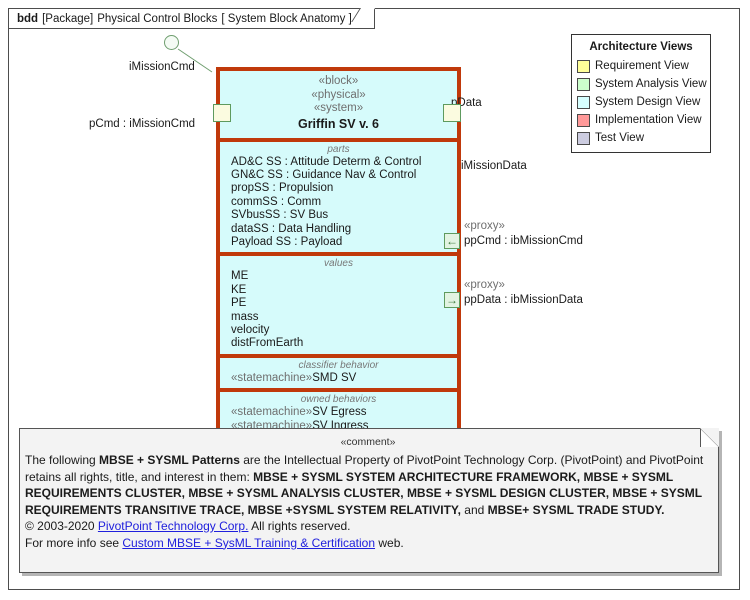 Image resolution: width=750 pixels, height=600 pixels. What do you see at coordinates (583, 102) in the screenshot?
I see `legend-swatch-system-design-view` at bounding box center [583, 102].